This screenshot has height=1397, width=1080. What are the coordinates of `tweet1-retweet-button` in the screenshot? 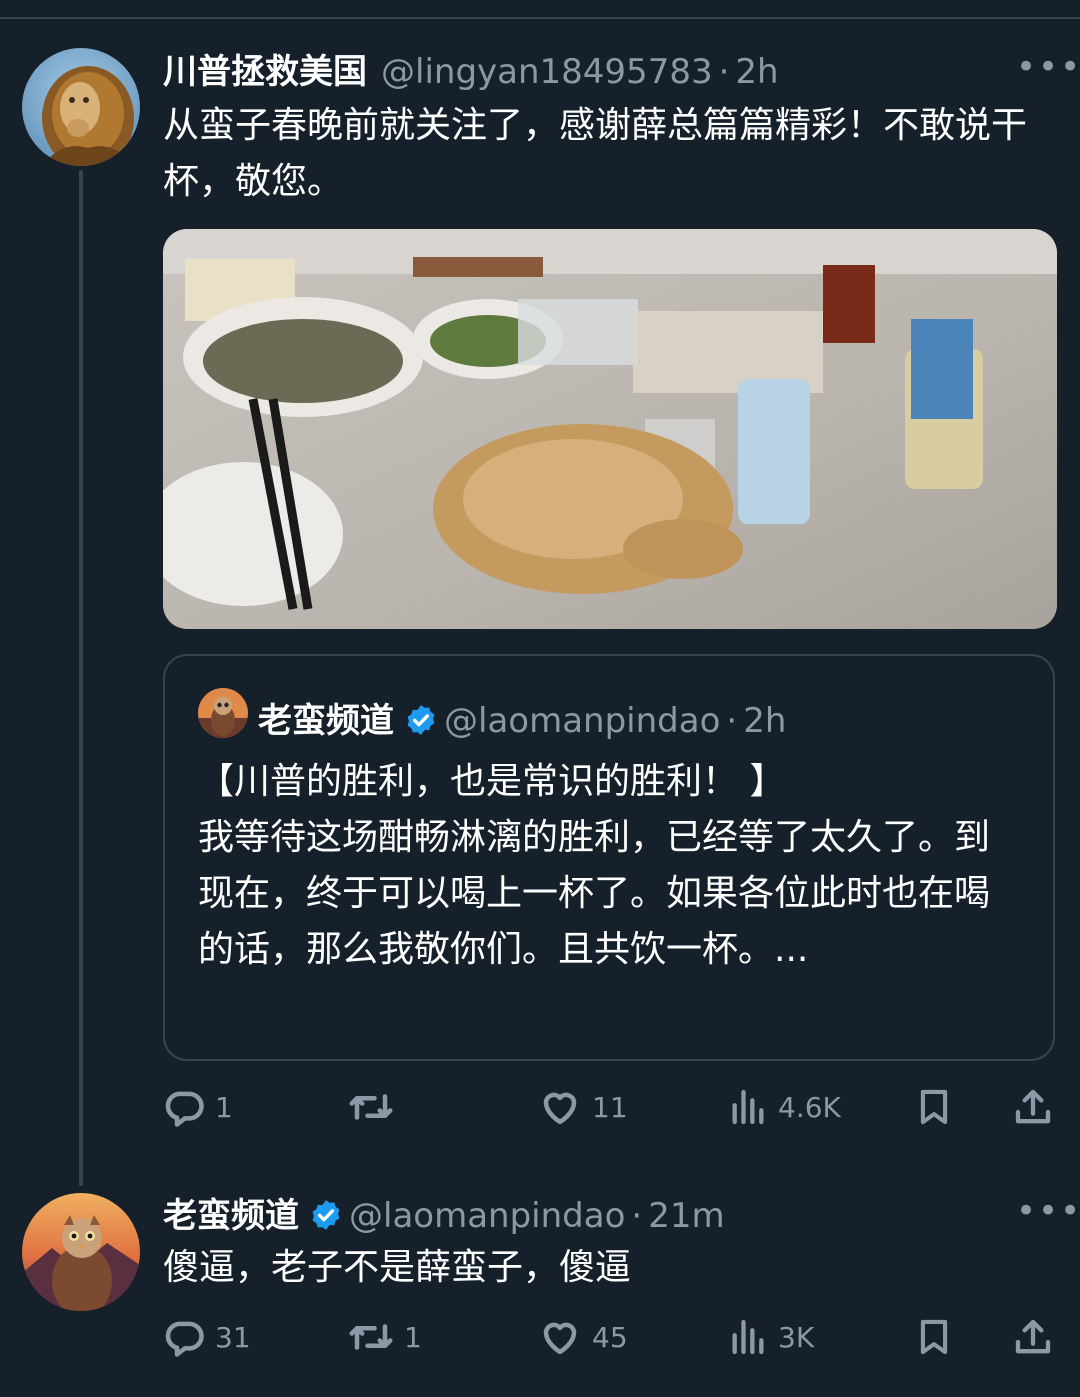 It's located at (376, 1107).